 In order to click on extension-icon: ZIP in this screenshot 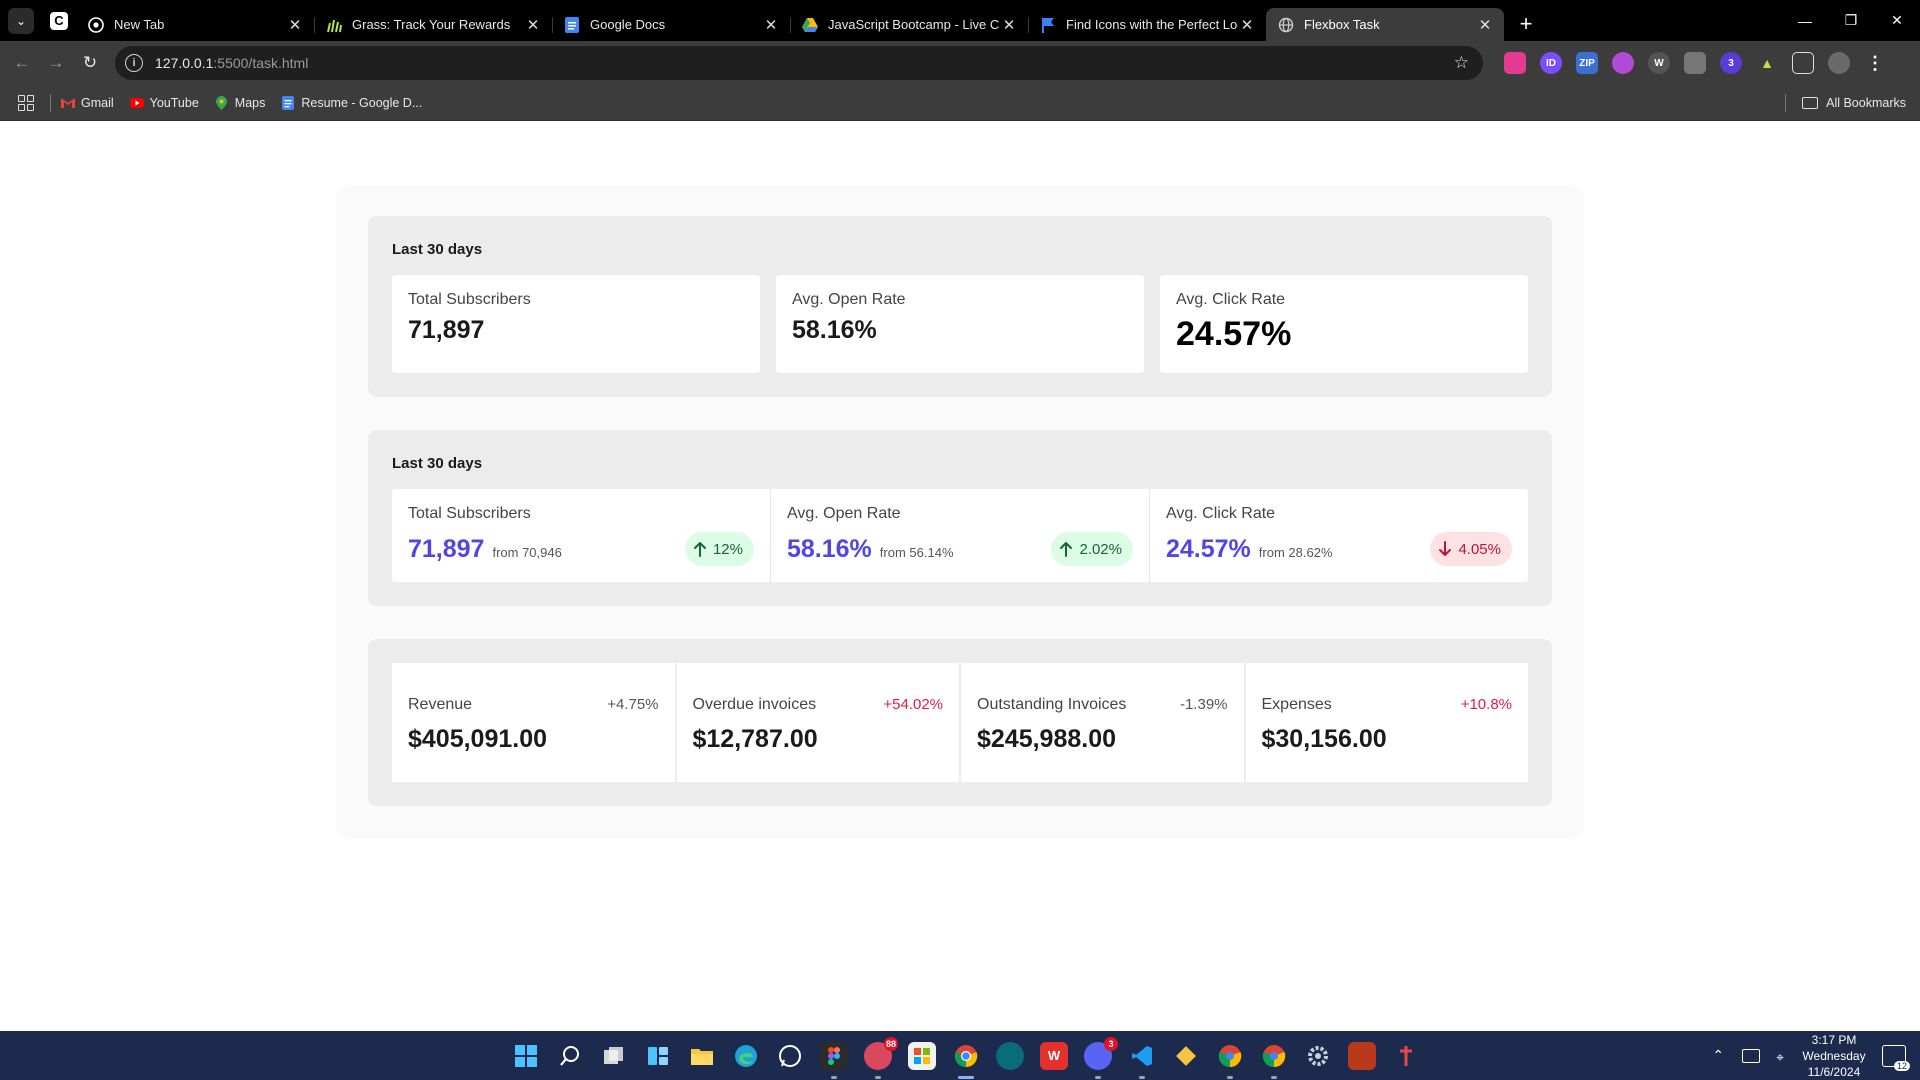, I will do `click(1587, 63)`.